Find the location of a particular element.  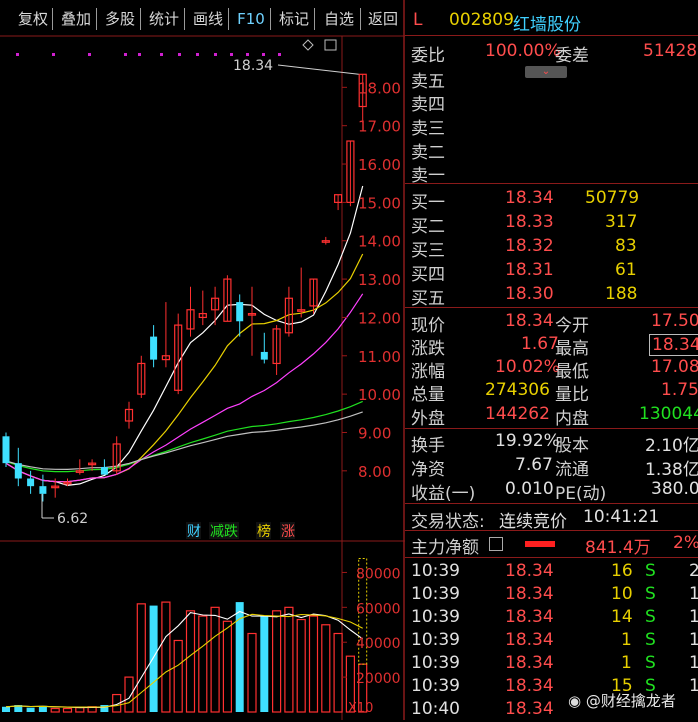

watchlist-button: 自选 is located at coordinates (339, 19).